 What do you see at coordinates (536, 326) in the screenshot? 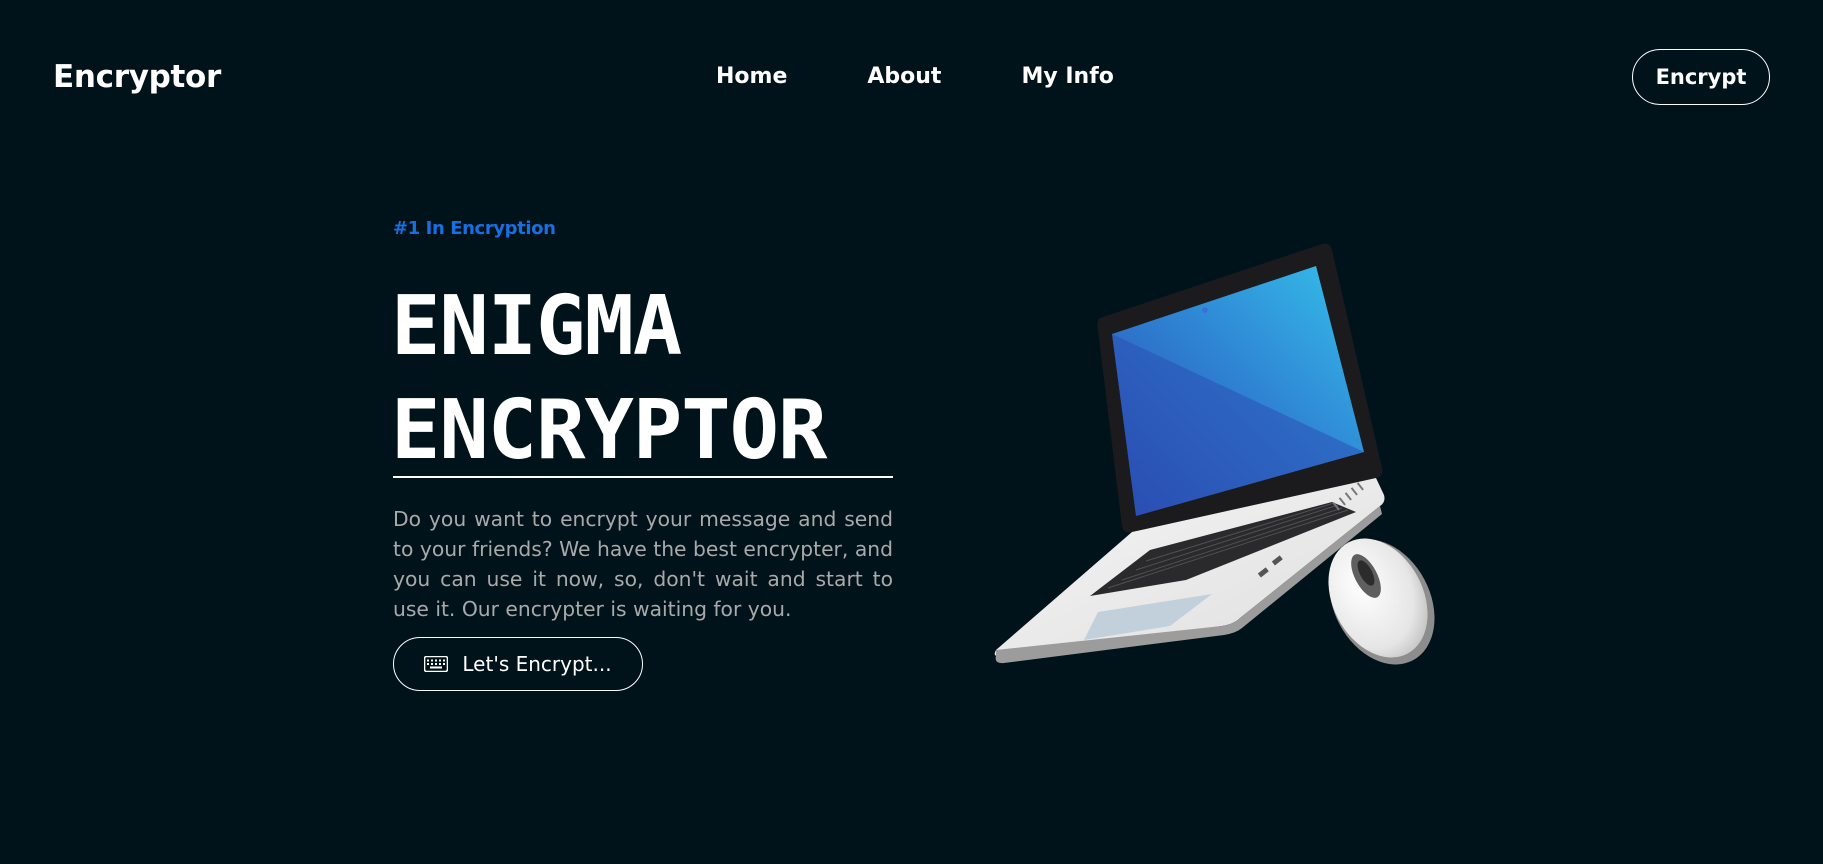
I see `hero-title-line-1: ENIGMA` at bounding box center [536, 326].